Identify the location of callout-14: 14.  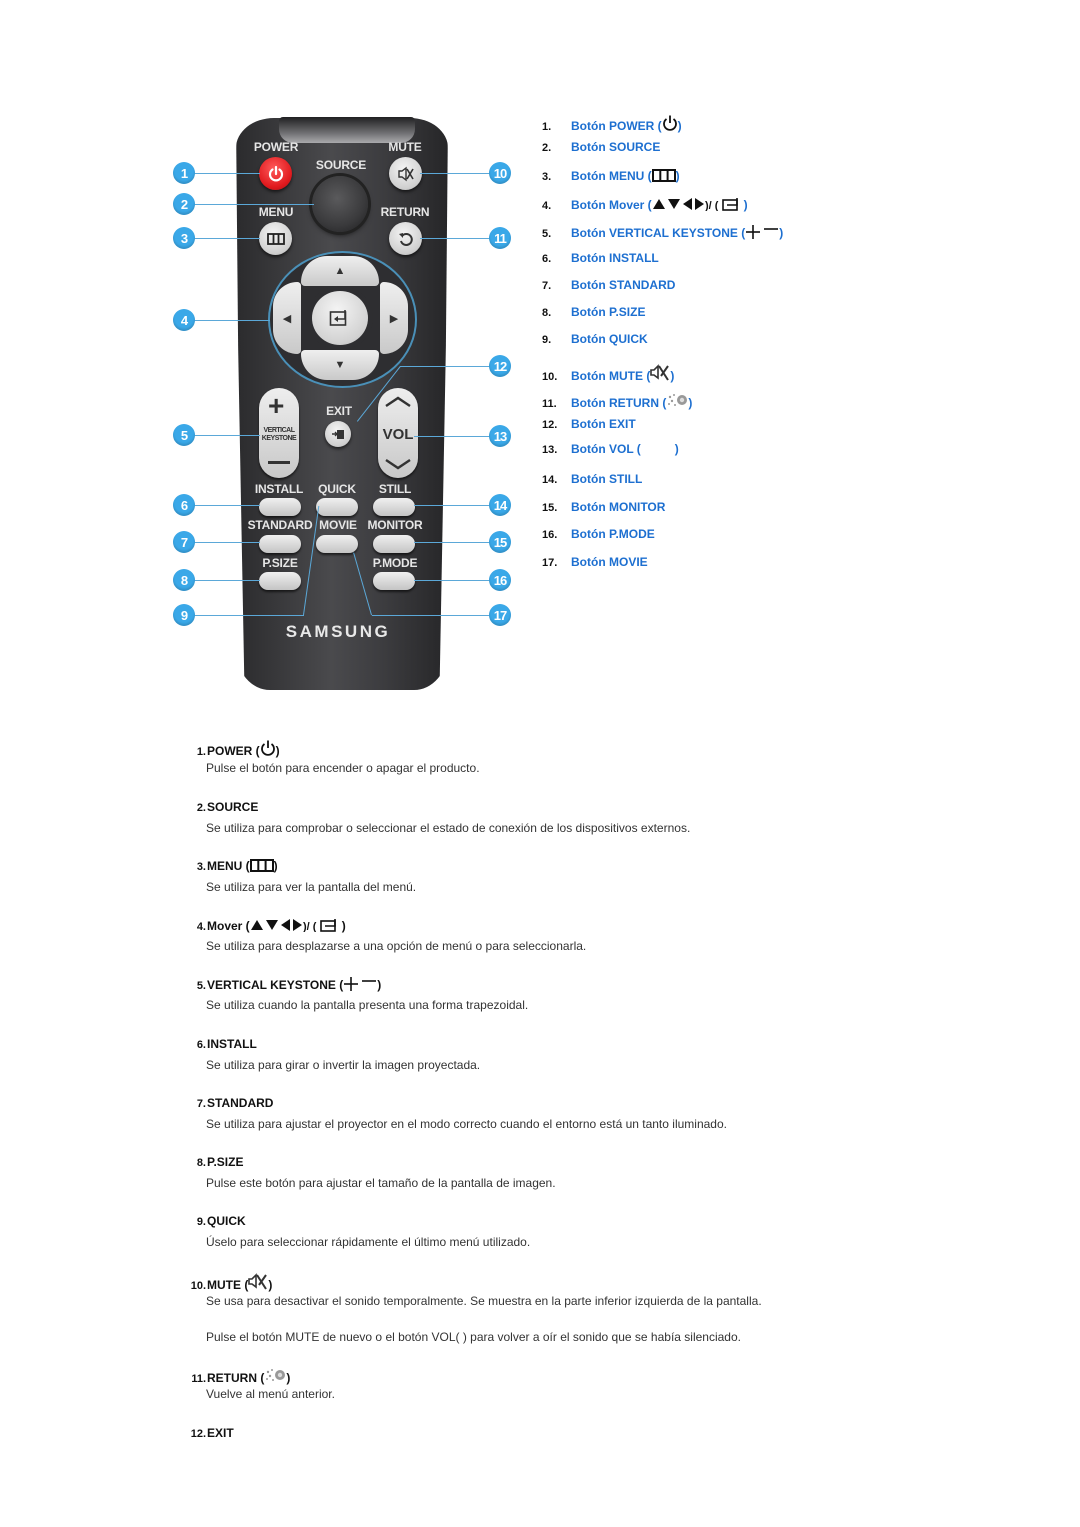
(500, 505).